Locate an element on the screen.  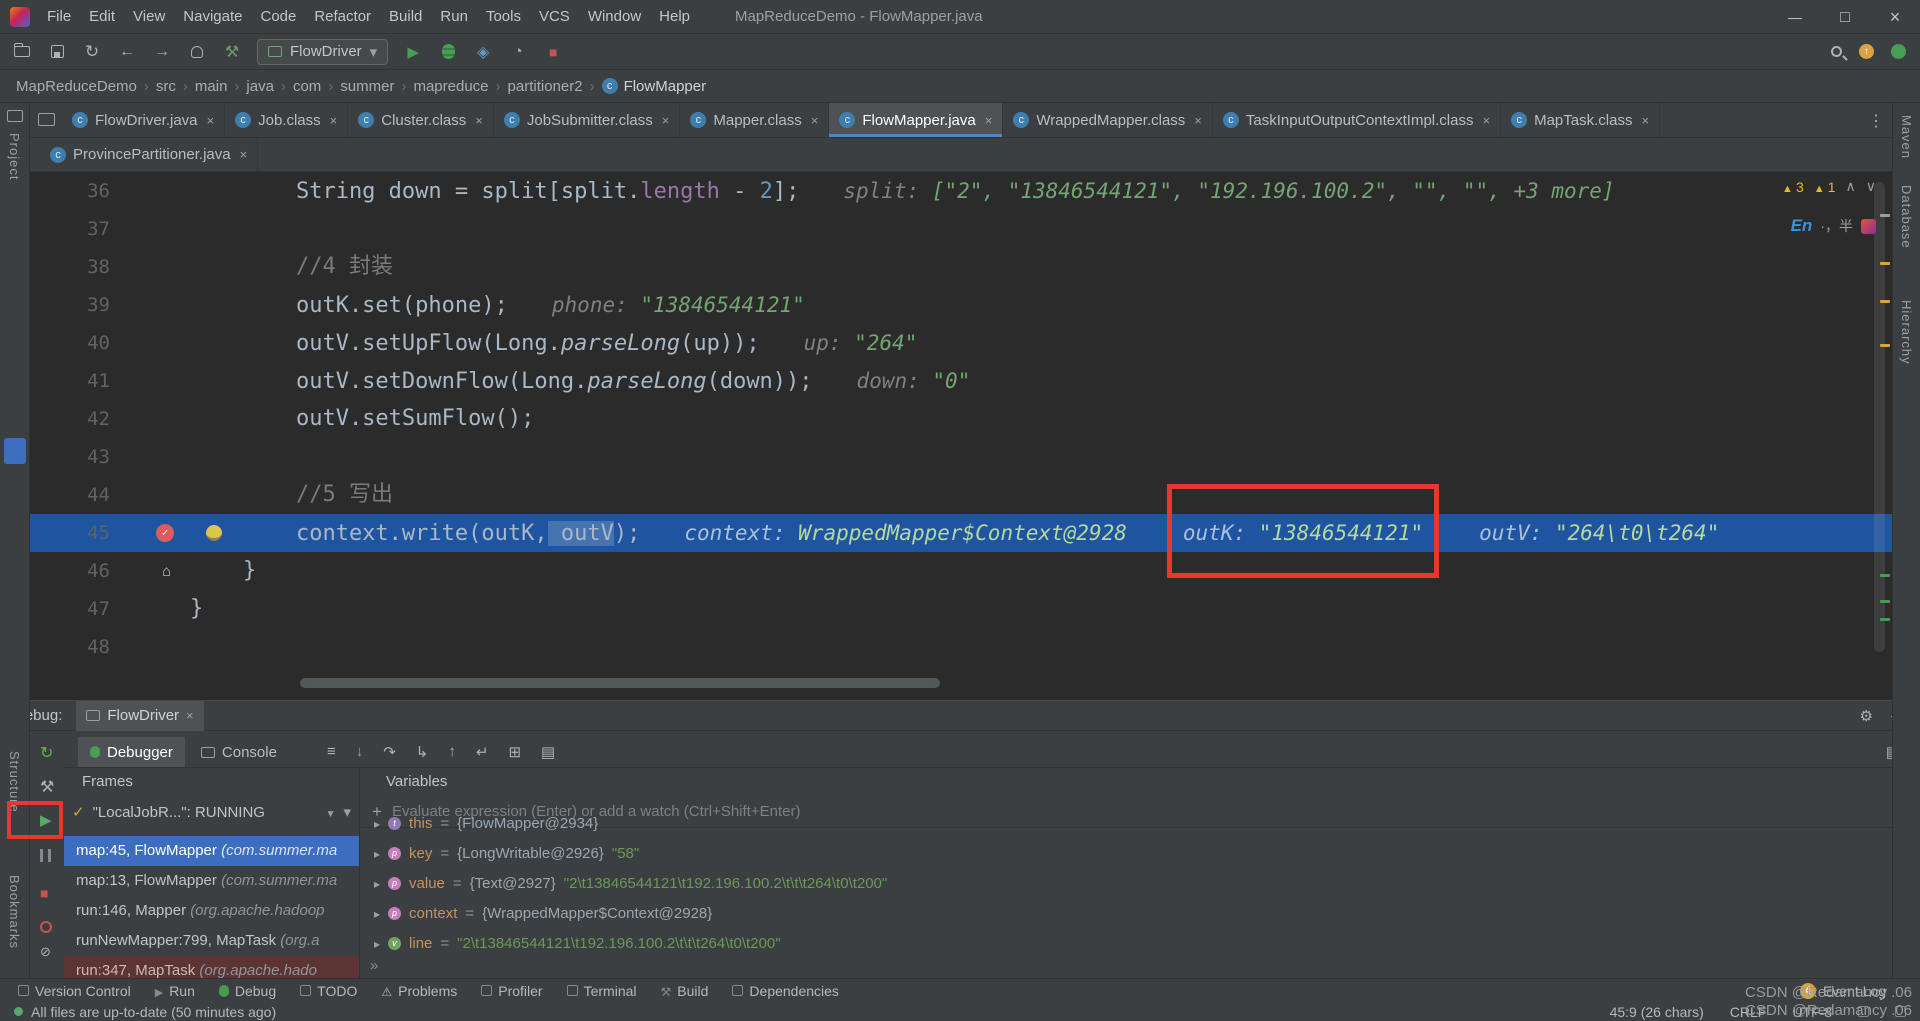
toolwindow-problems: Problems is located at coordinates (419, 991).